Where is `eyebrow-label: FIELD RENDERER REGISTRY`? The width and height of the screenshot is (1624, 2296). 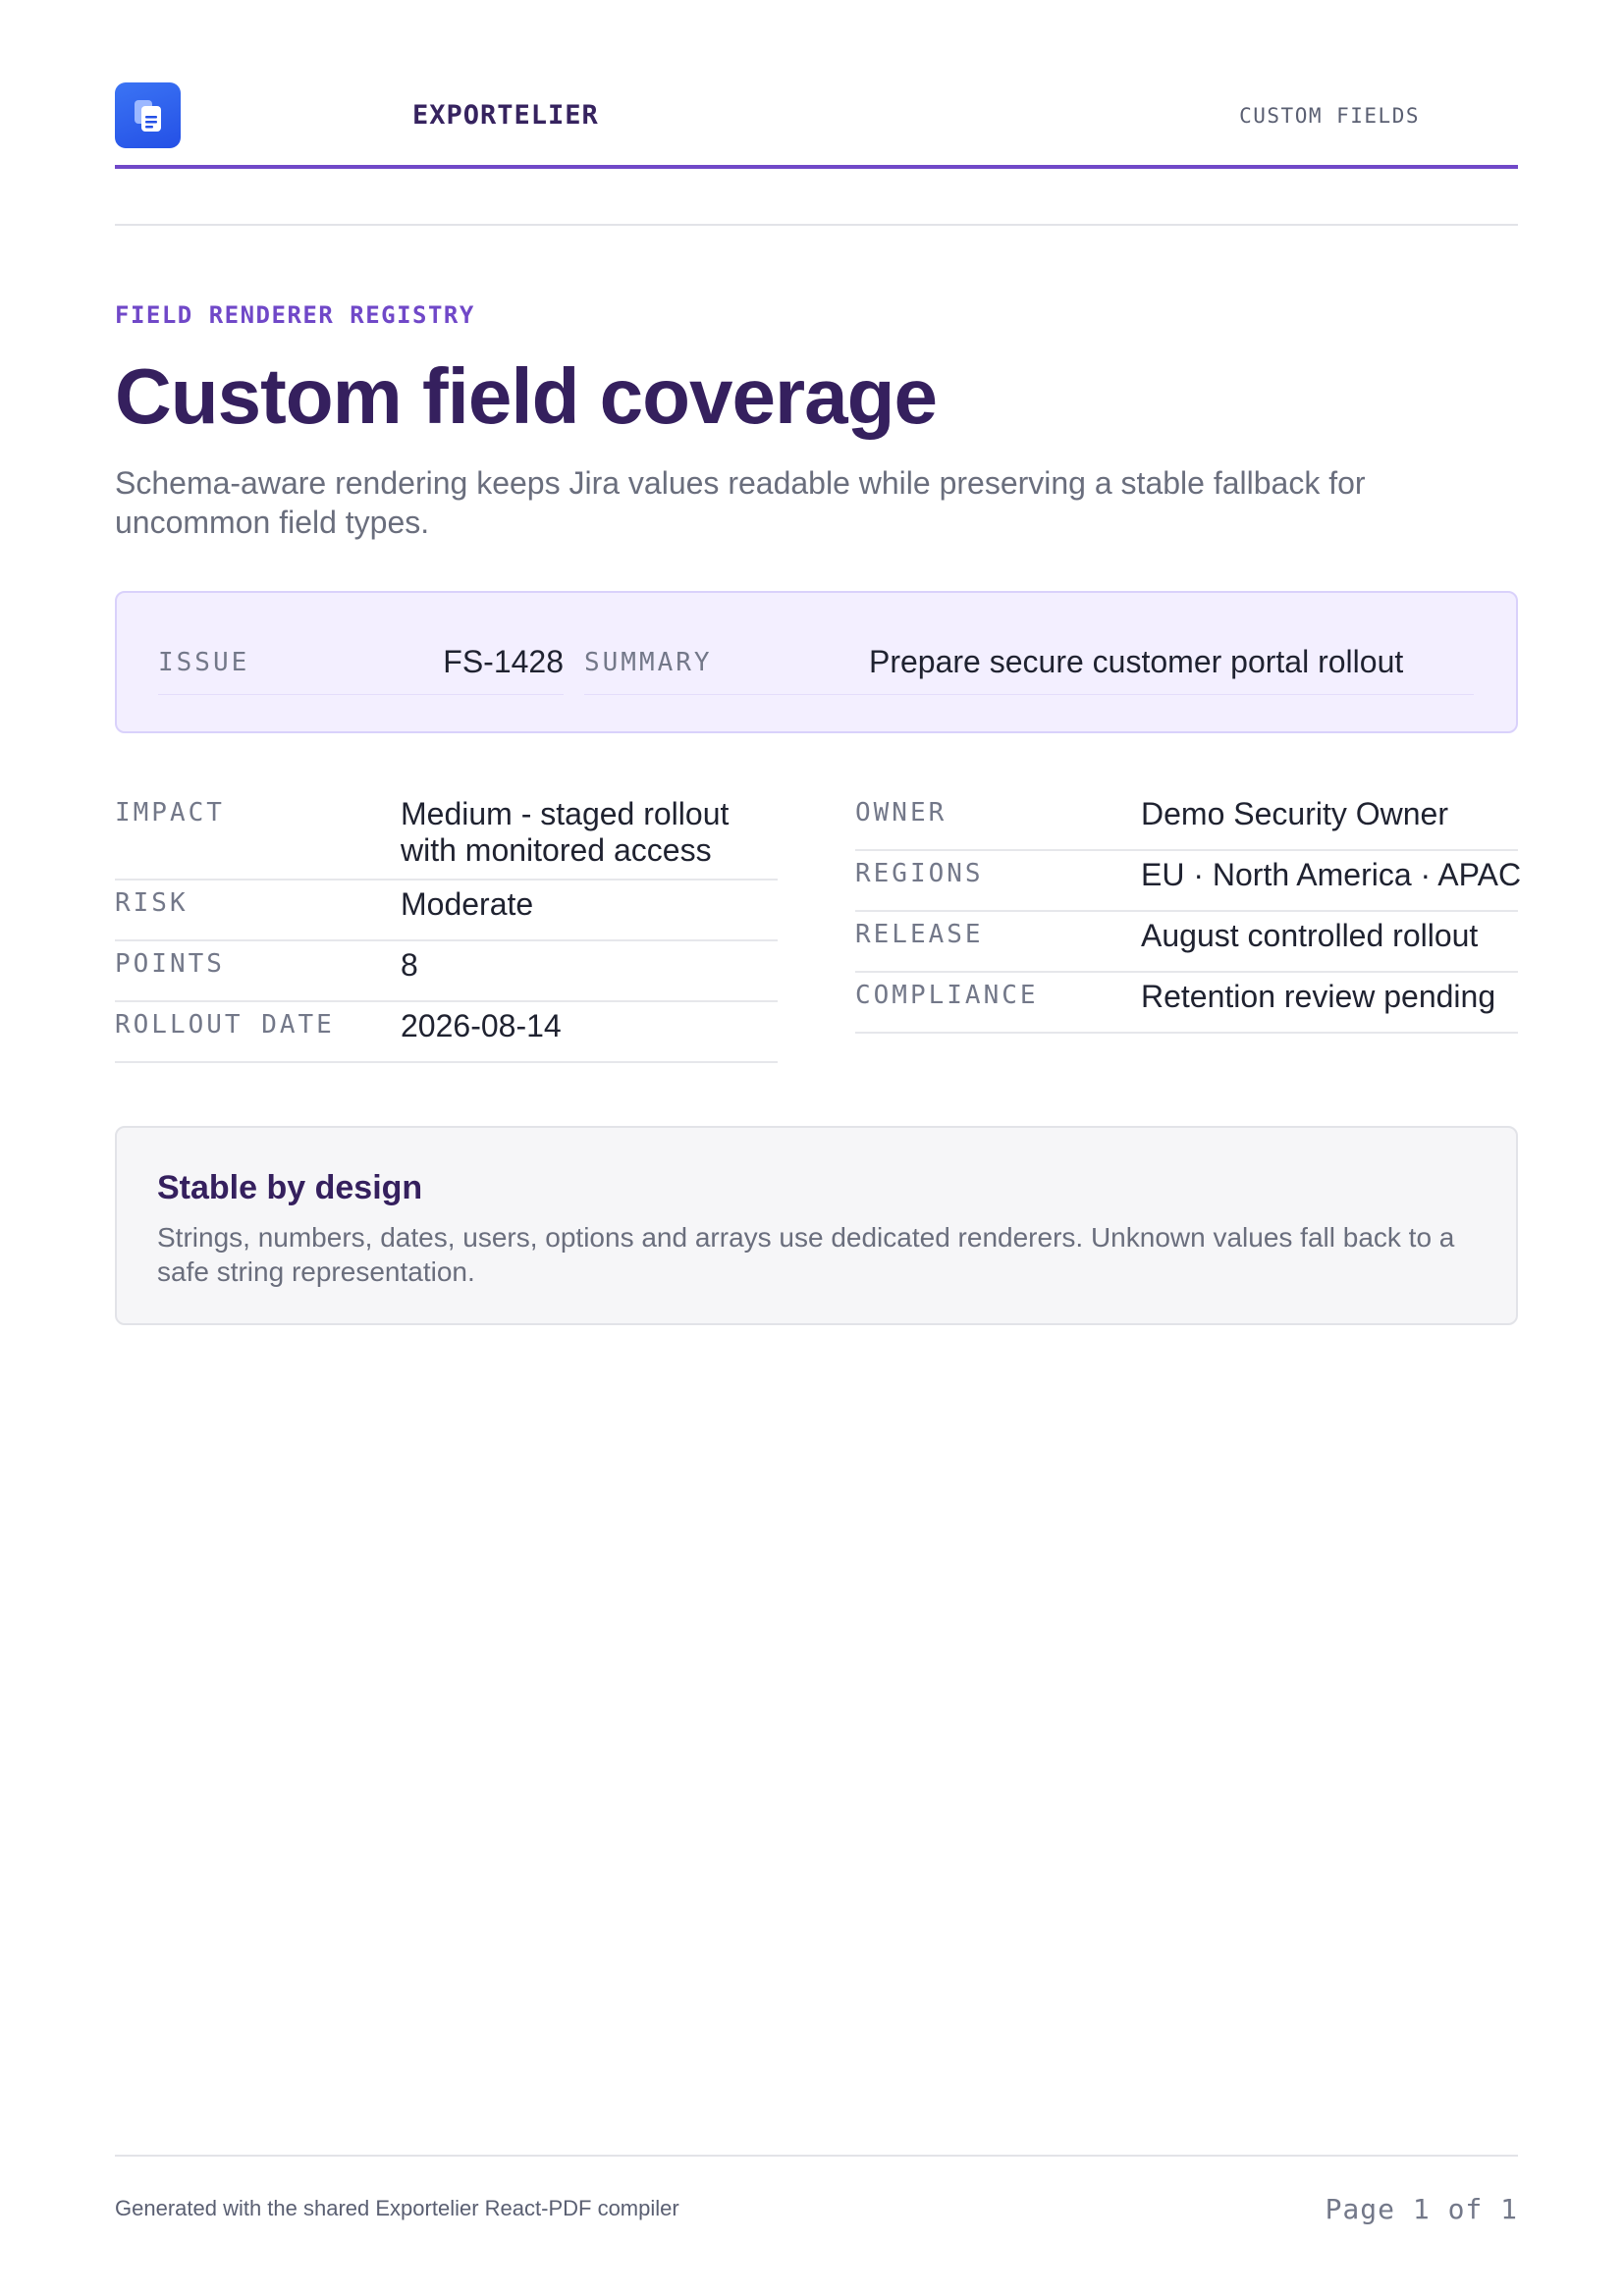
eyebrow-label: FIELD RENDERER REGISTRY is located at coordinates (295, 315).